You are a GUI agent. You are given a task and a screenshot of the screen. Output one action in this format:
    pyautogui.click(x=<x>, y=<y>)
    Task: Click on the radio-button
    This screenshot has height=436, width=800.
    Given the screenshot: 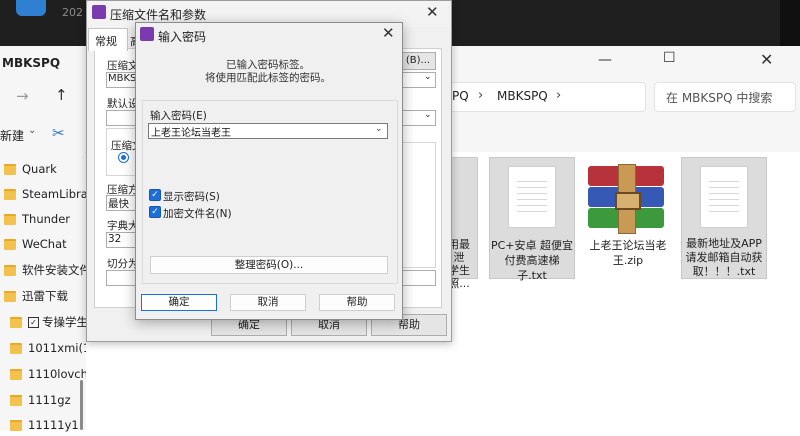 What is the action you would take?
    pyautogui.click(x=123, y=157)
    